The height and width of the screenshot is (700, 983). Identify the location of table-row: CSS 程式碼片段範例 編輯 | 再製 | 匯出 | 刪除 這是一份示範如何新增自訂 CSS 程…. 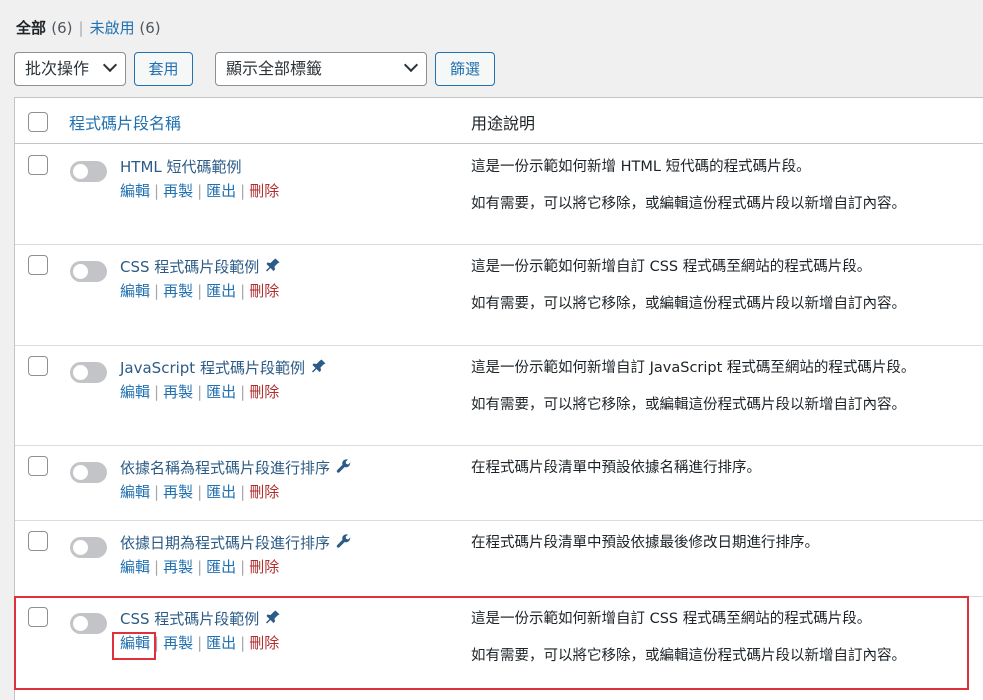
(499, 648).